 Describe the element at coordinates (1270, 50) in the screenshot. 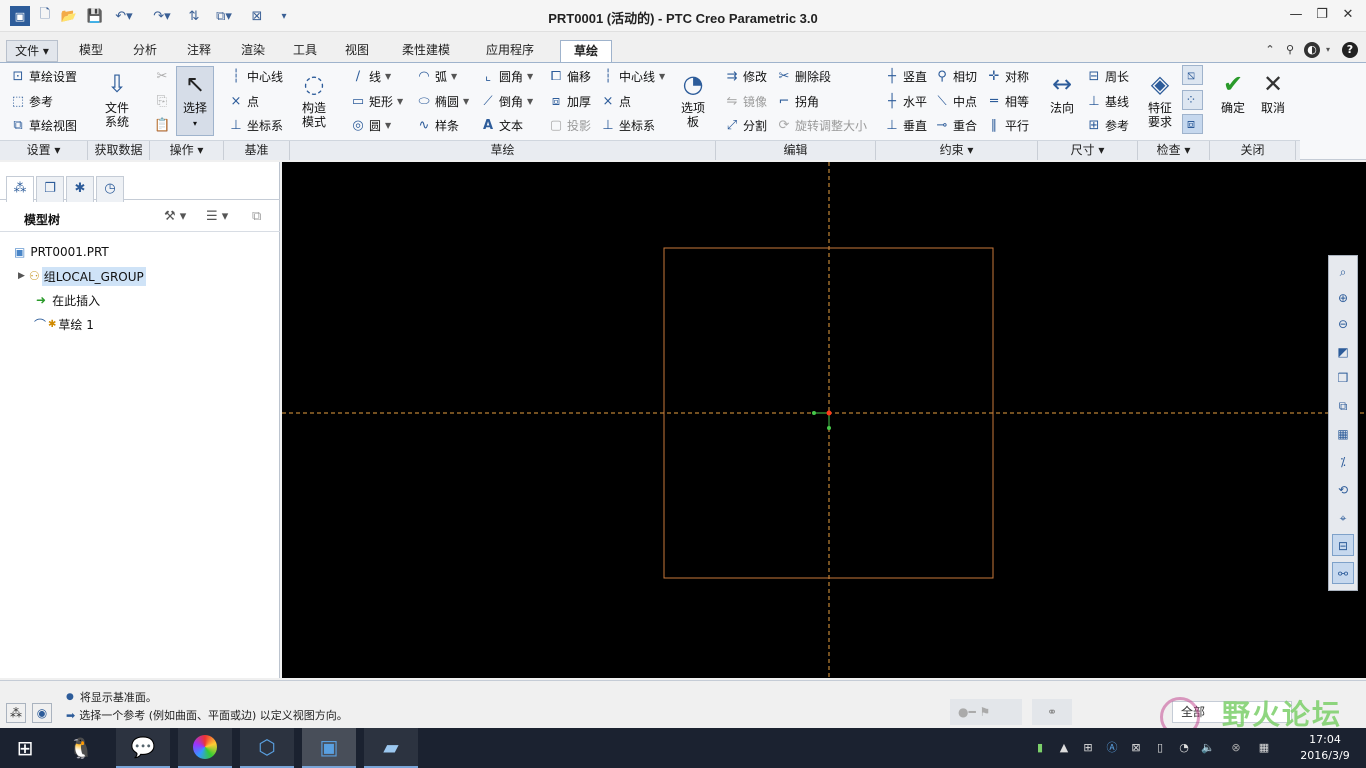

I see `minimize-ribbon-icon: ⌃` at that location.